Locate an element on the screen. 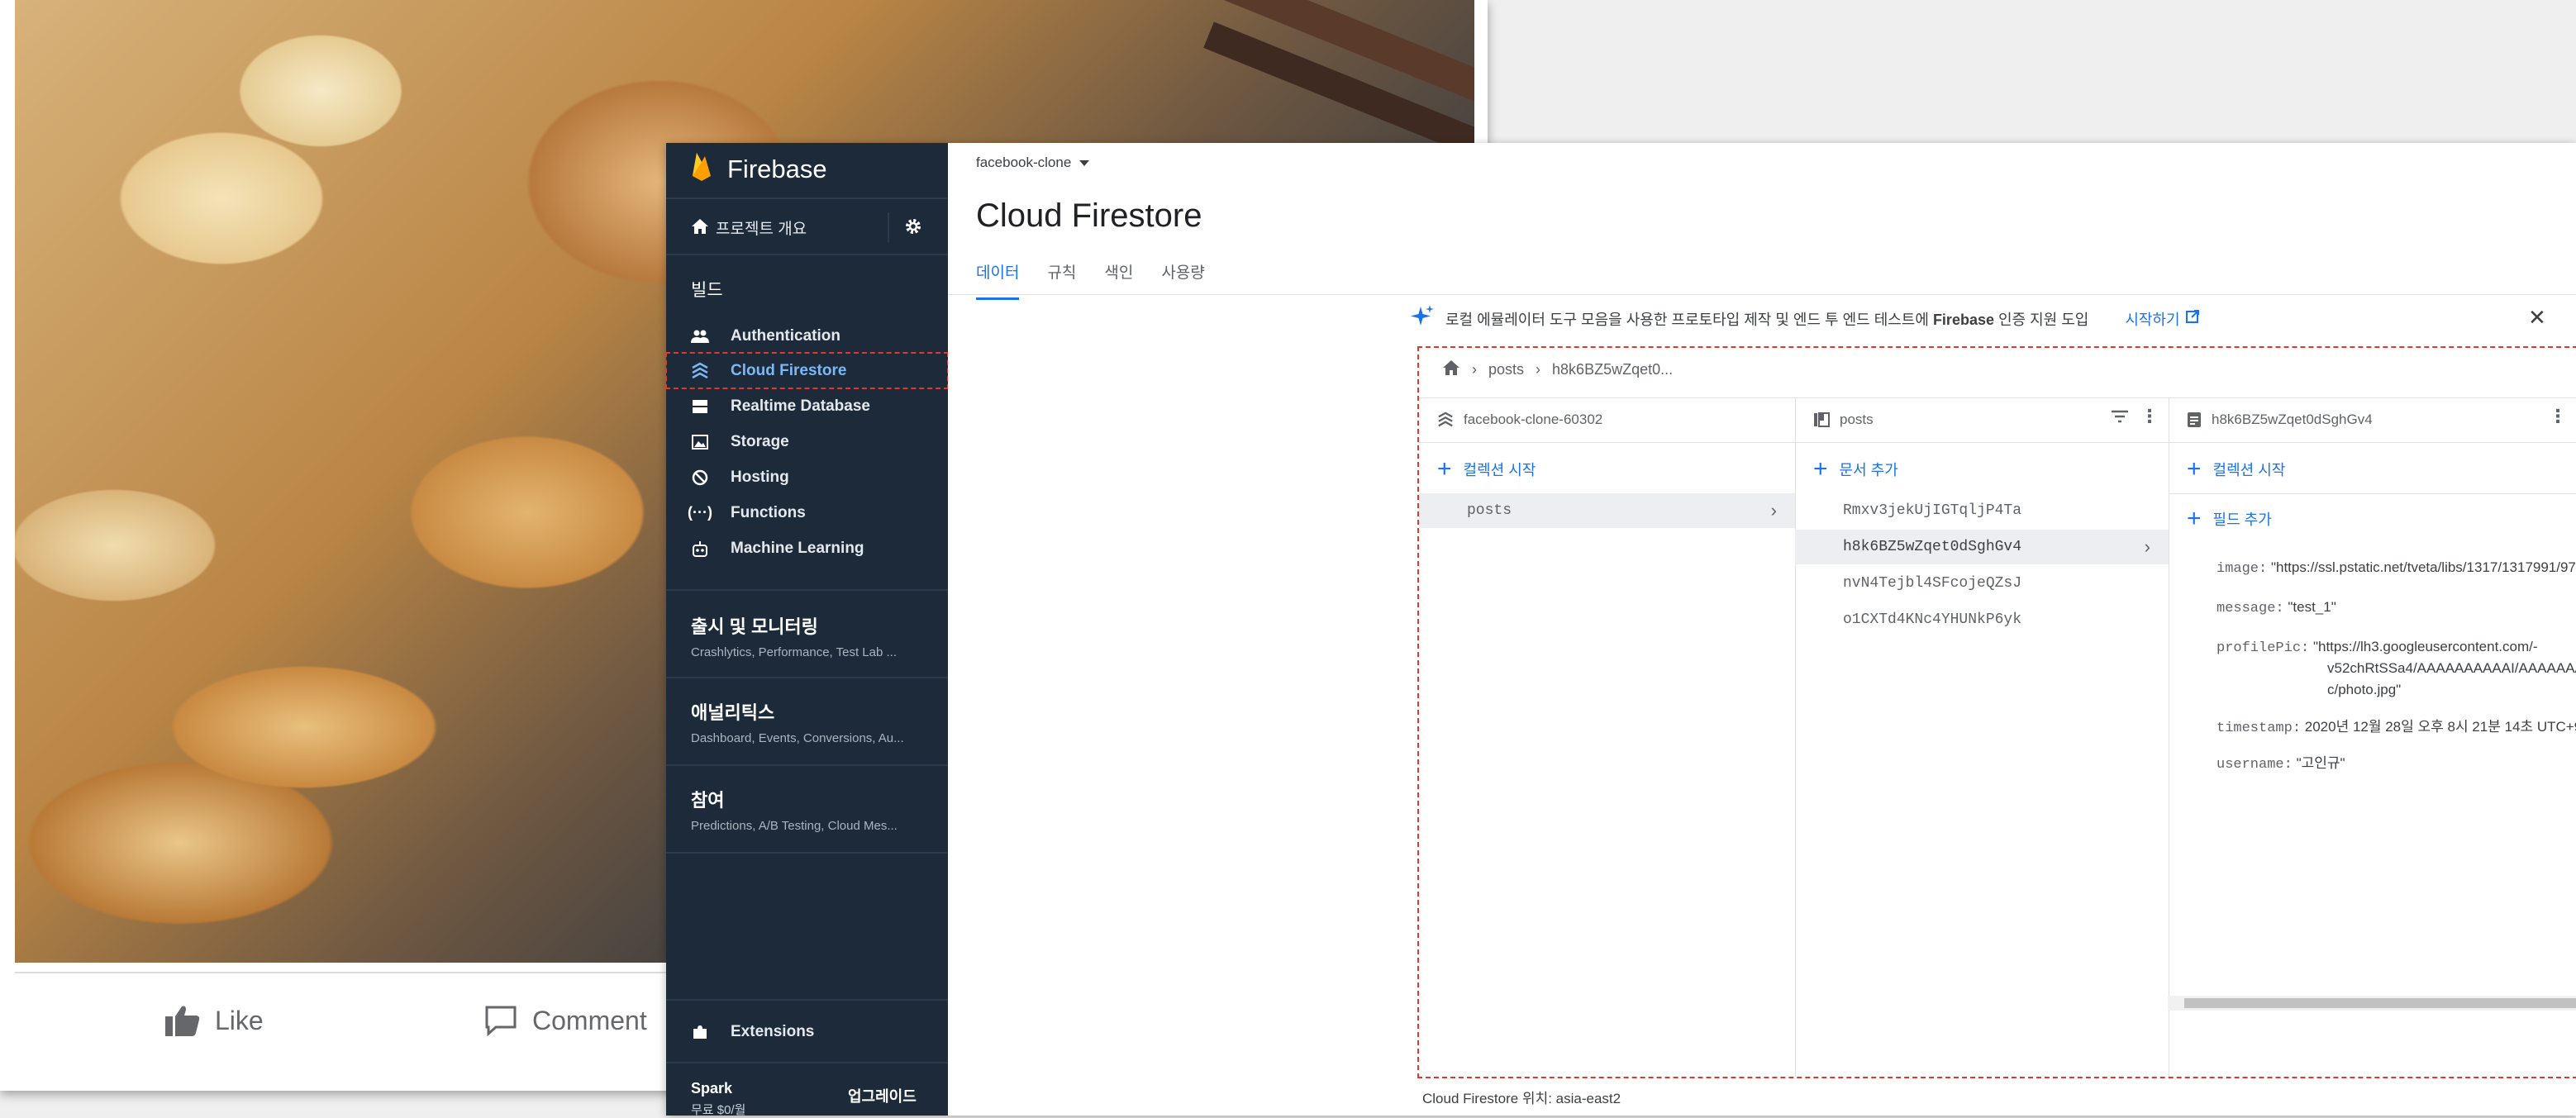 Image resolution: width=2576 pixels, height=1118 pixels. gear-icon is located at coordinates (913, 228).